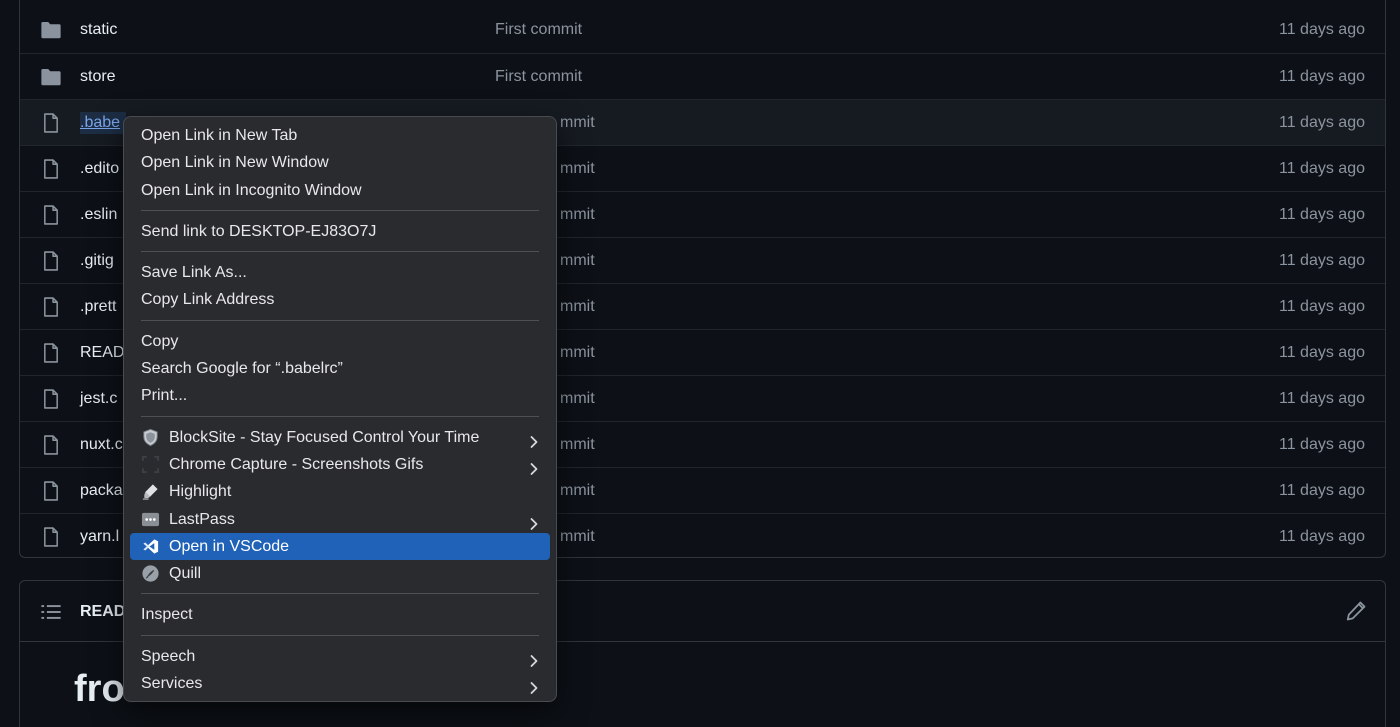 This screenshot has height=727, width=1400. Describe the element at coordinates (168, 656) in the screenshot. I see `menu-item-label: Speech` at that location.